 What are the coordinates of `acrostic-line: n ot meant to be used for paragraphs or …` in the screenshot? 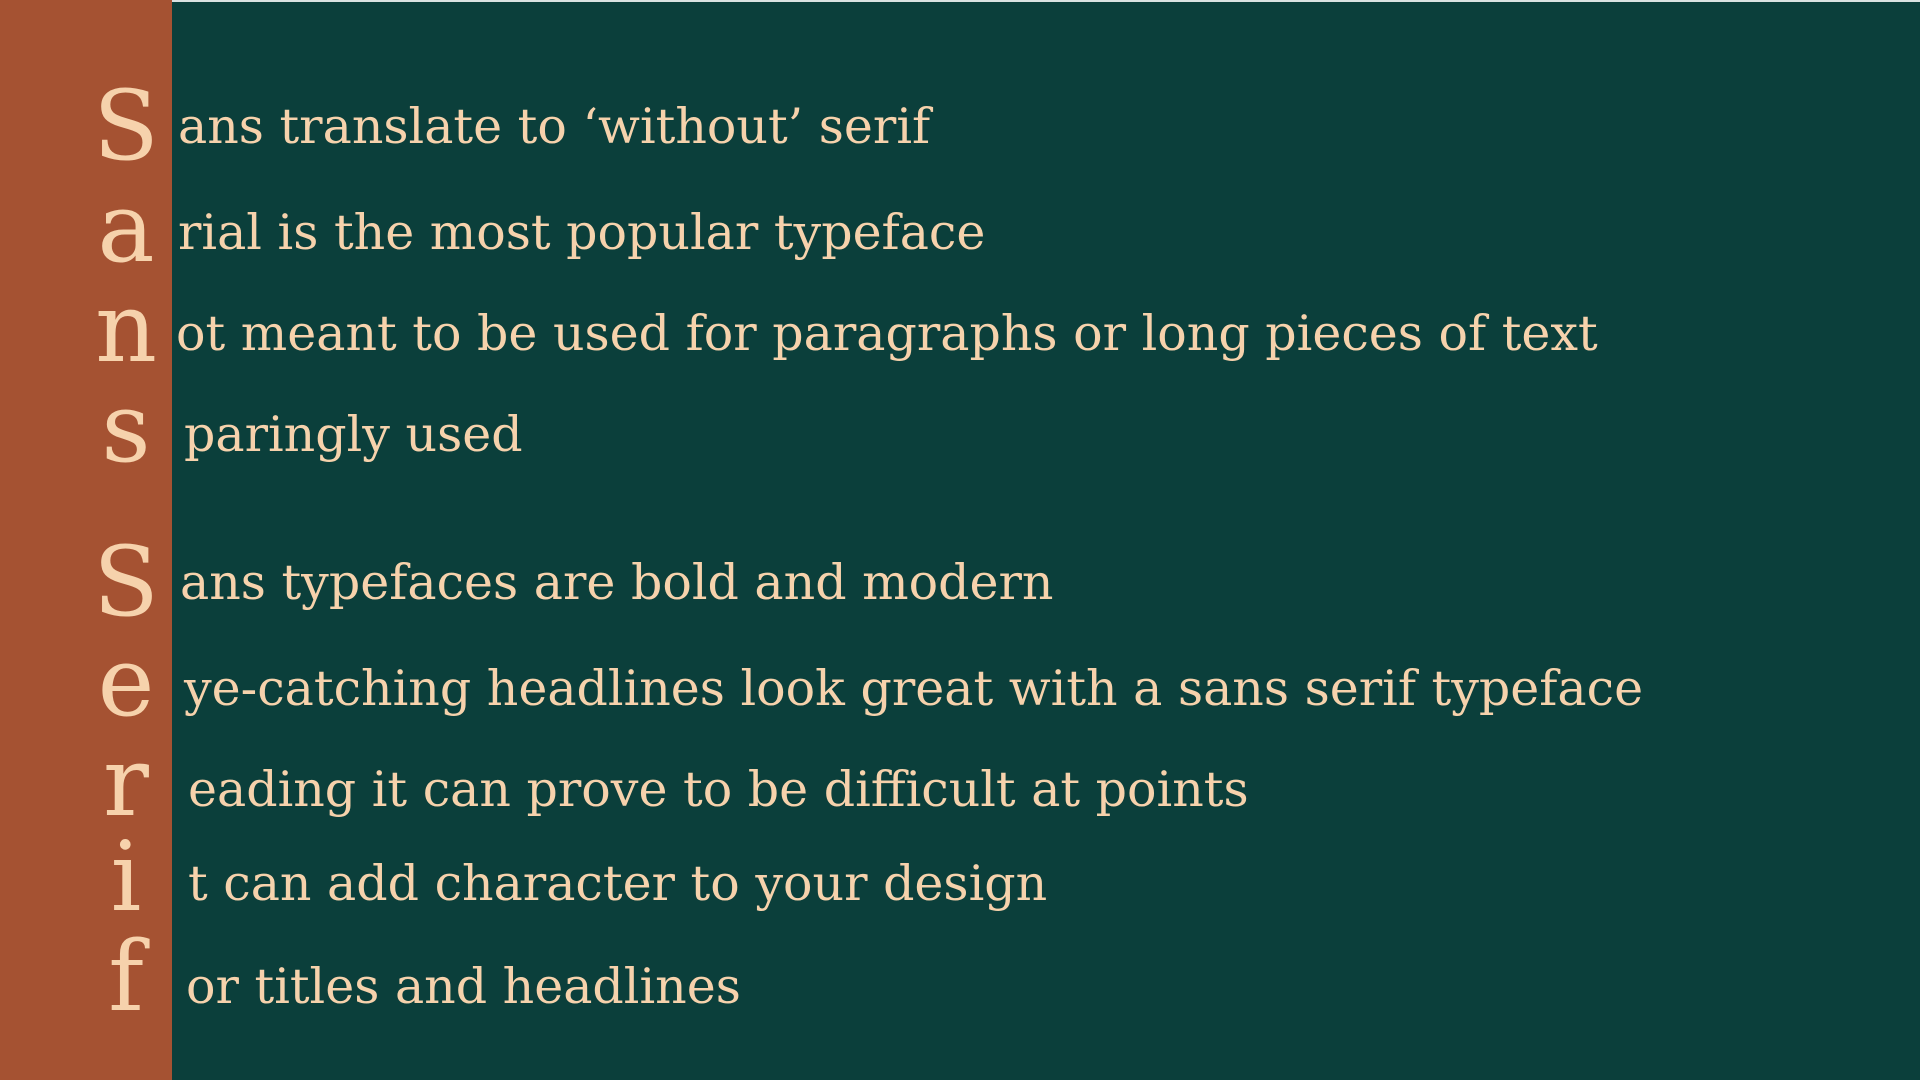 It's located at (950, 328).